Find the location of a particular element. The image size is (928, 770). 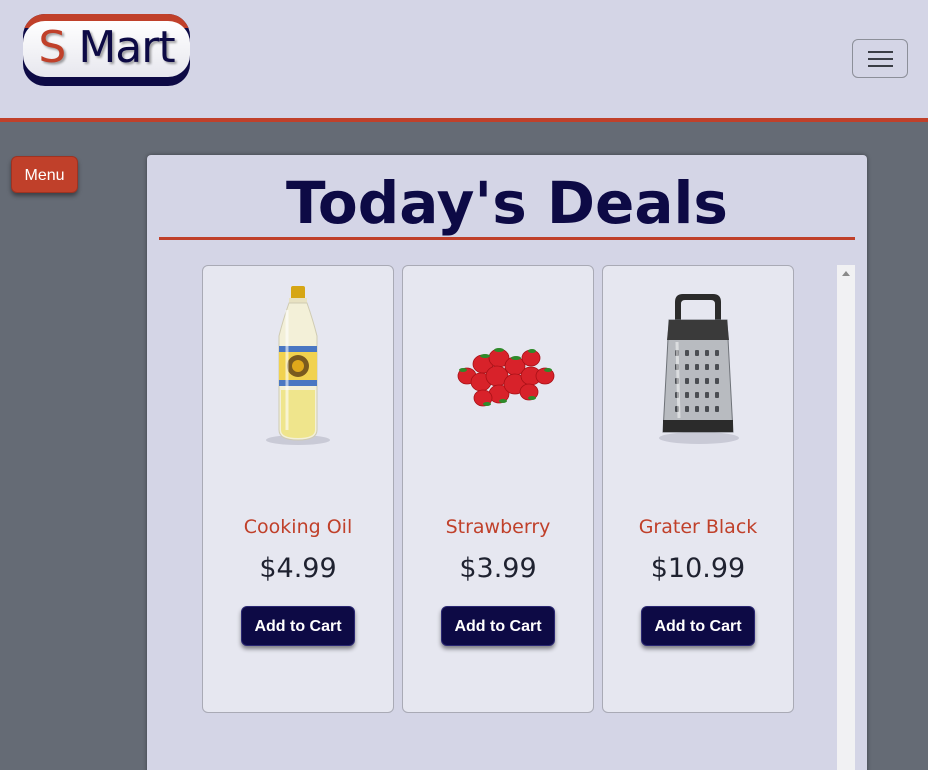

product-name: Strawberry is located at coordinates (498, 527).